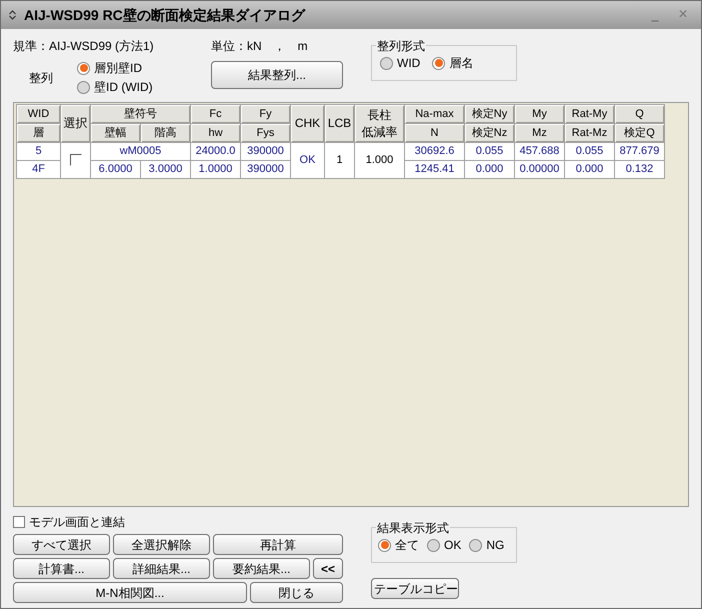  What do you see at coordinates (413, 528) in the screenshot?
I see `group-title: 結果表示形式` at bounding box center [413, 528].